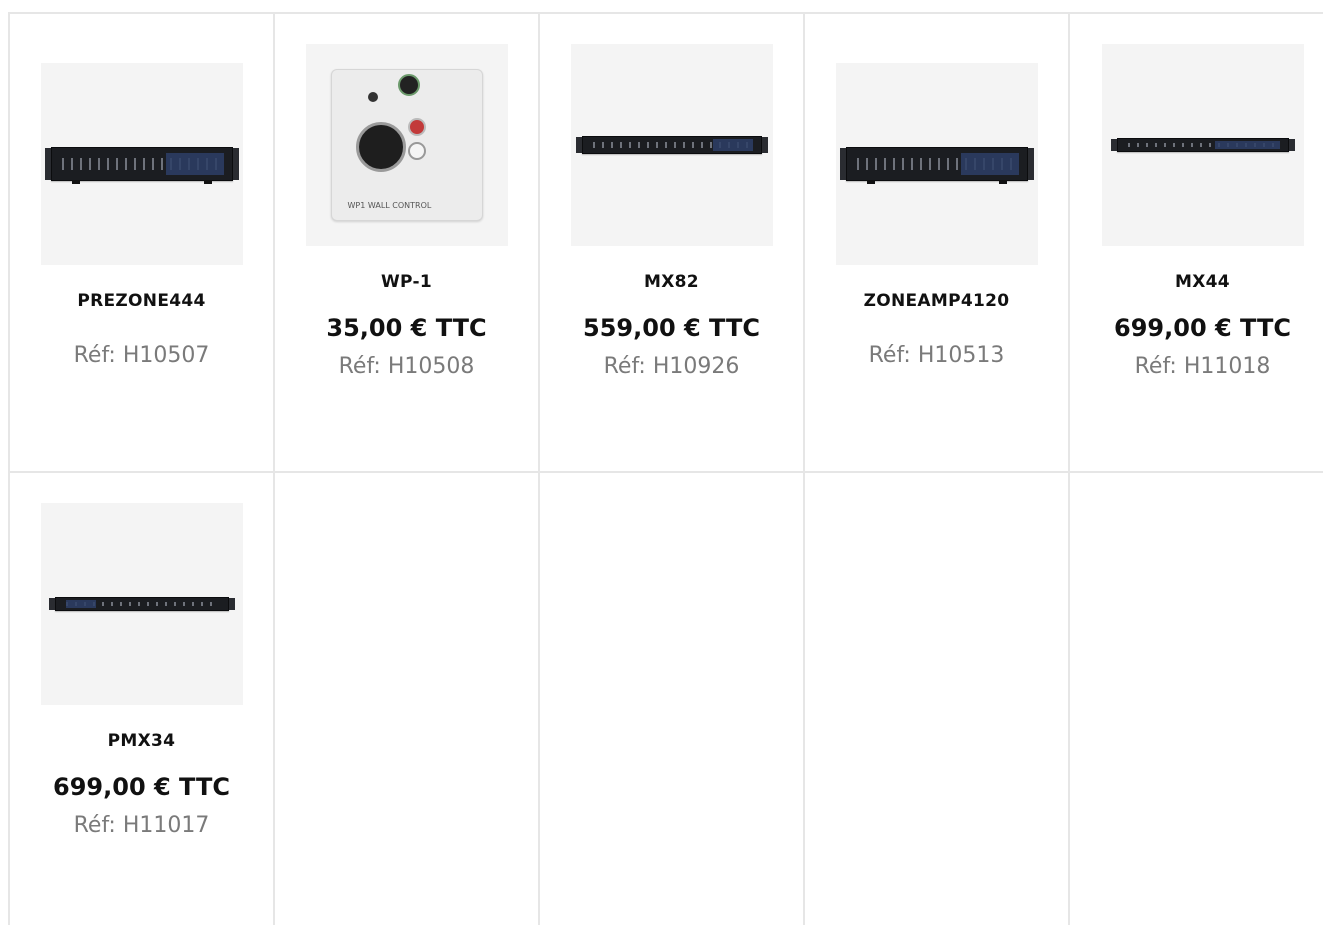 The height and width of the screenshot is (925, 1323). I want to click on product-card-mx82: MX82 559,00 € TTC Réf: H10926, so click(671, 211).